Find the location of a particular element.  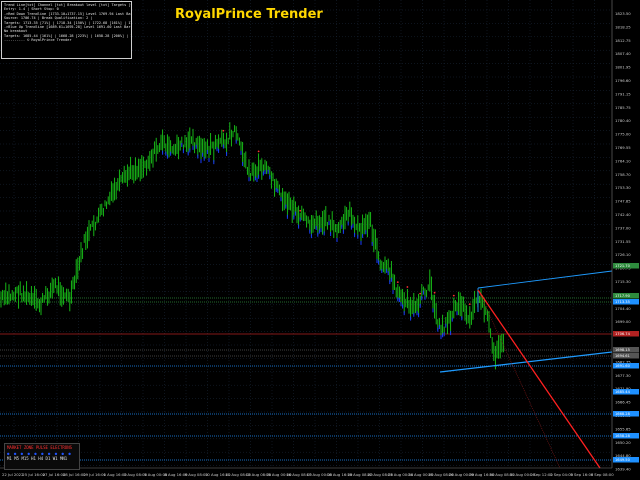

x-tick-label: 6 Sep 08:00 is located at coordinates (603, 474).